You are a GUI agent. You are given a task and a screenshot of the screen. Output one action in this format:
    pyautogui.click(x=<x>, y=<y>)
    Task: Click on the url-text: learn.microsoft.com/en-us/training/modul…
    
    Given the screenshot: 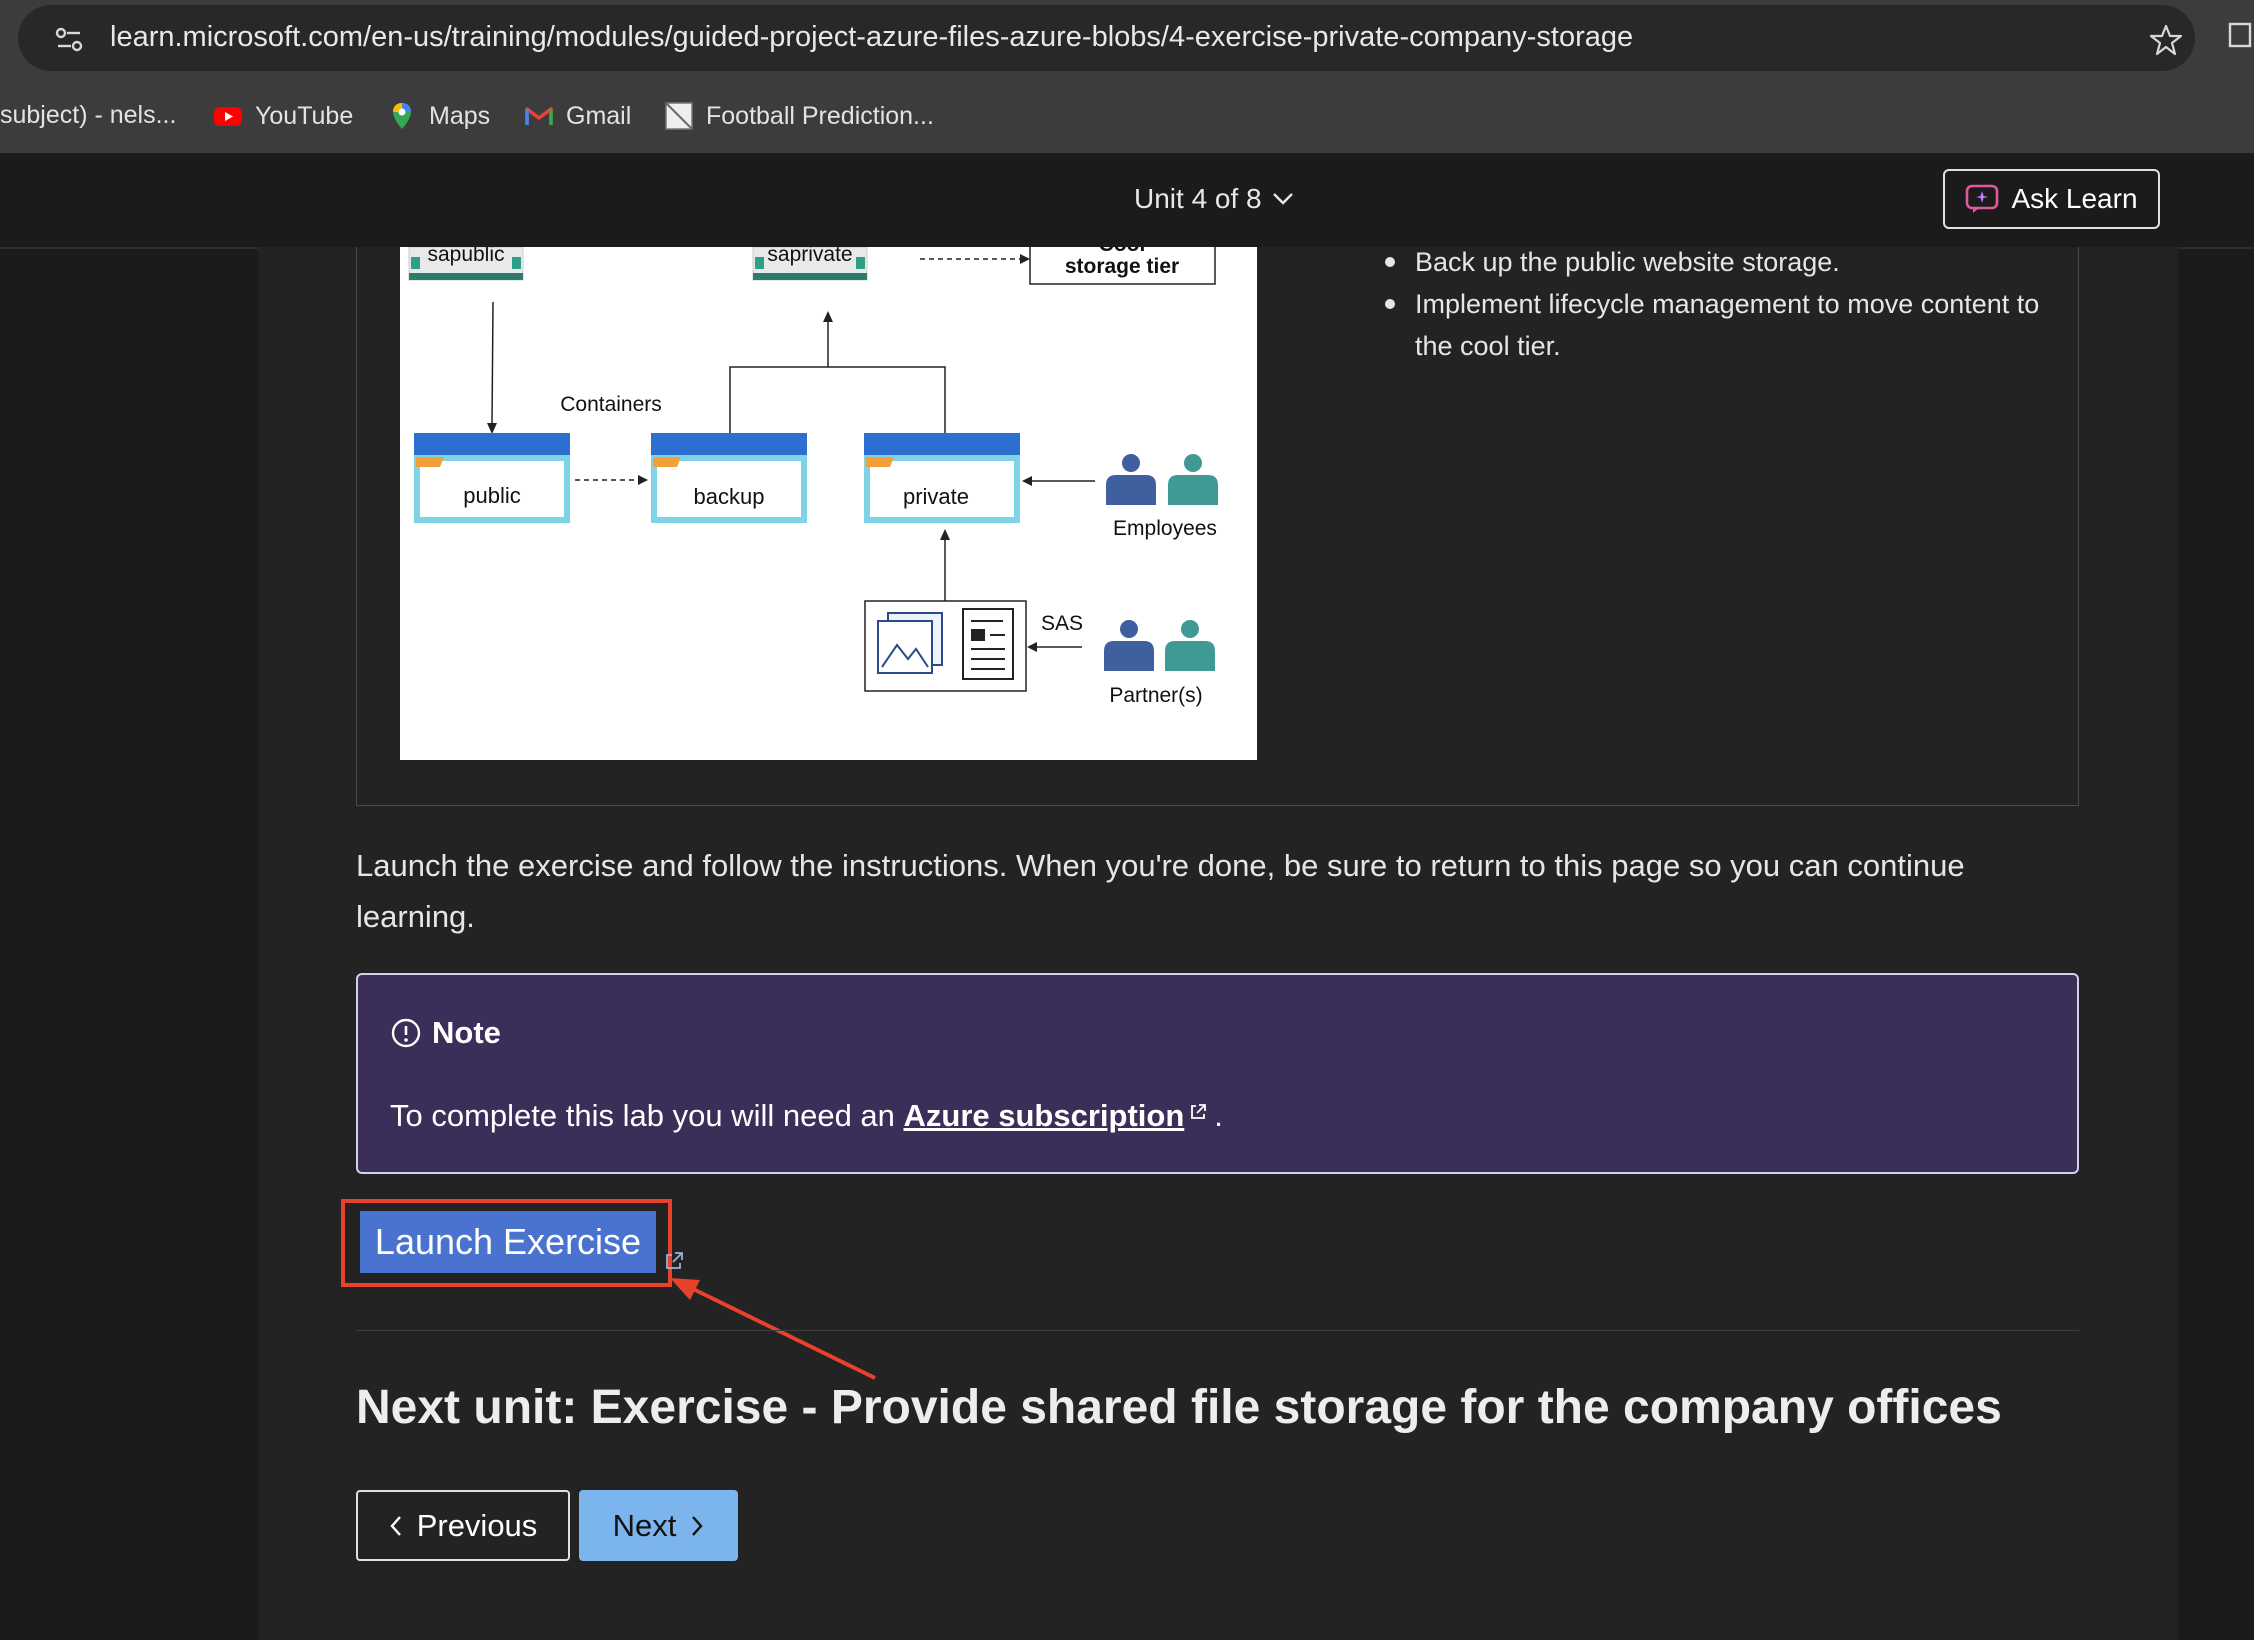 What is the action you would take?
    pyautogui.click(x=871, y=37)
    